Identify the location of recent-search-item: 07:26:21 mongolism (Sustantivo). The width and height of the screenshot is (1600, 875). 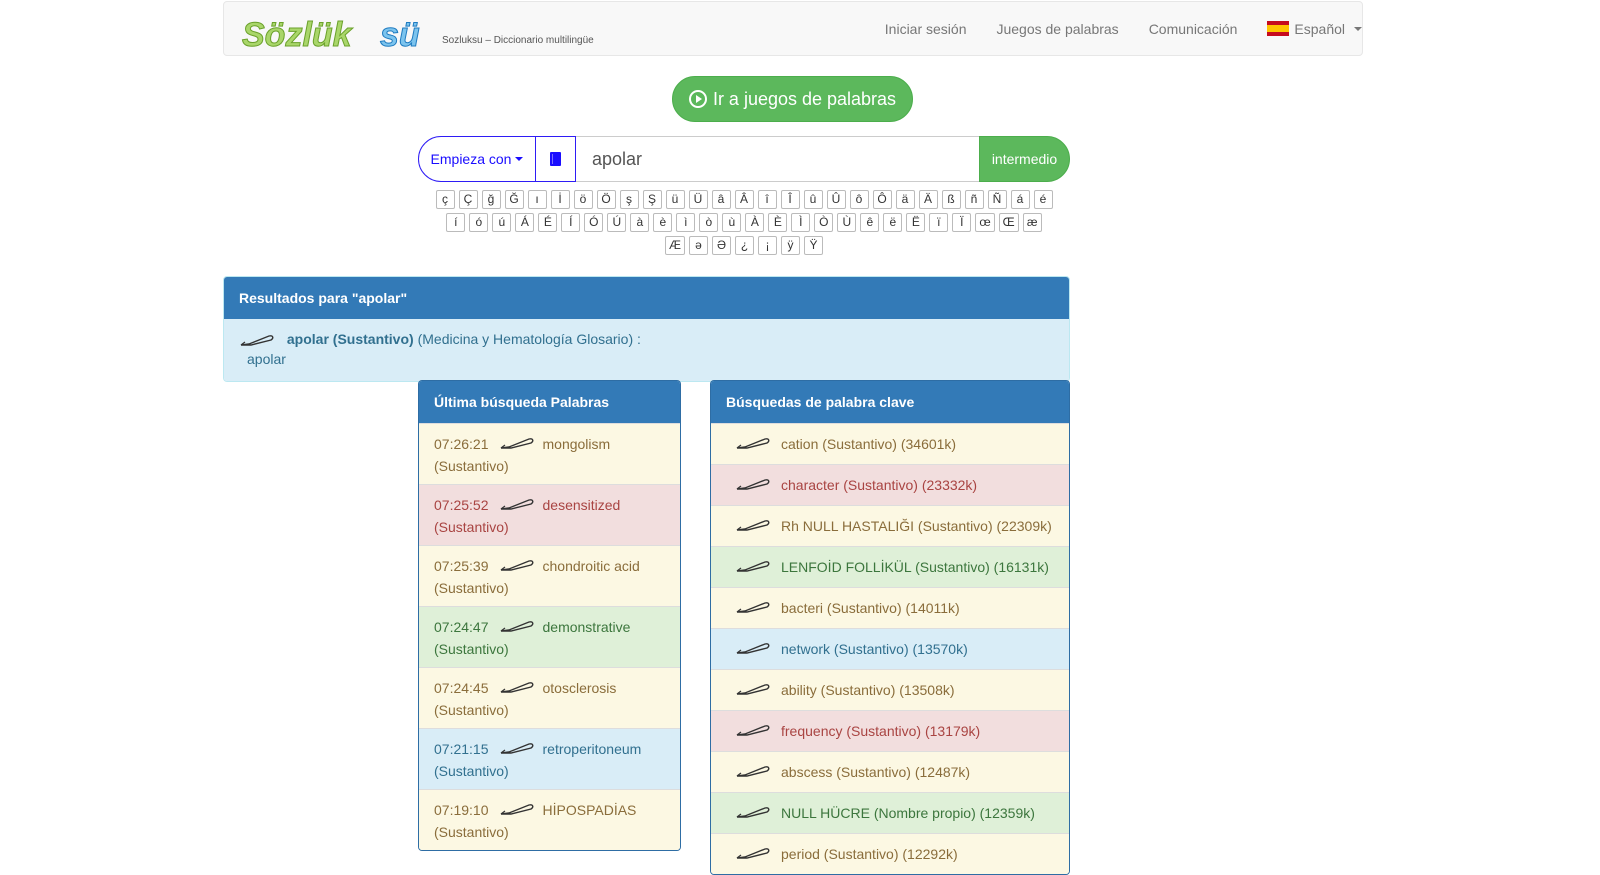
(549, 453).